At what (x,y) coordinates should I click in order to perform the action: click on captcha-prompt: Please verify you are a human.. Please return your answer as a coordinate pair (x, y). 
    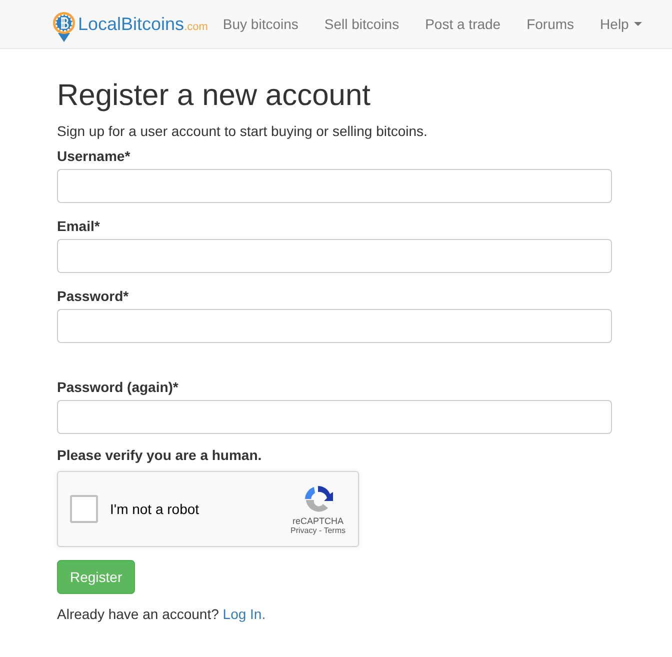
    Looking at the image, I should click on (160, 455).